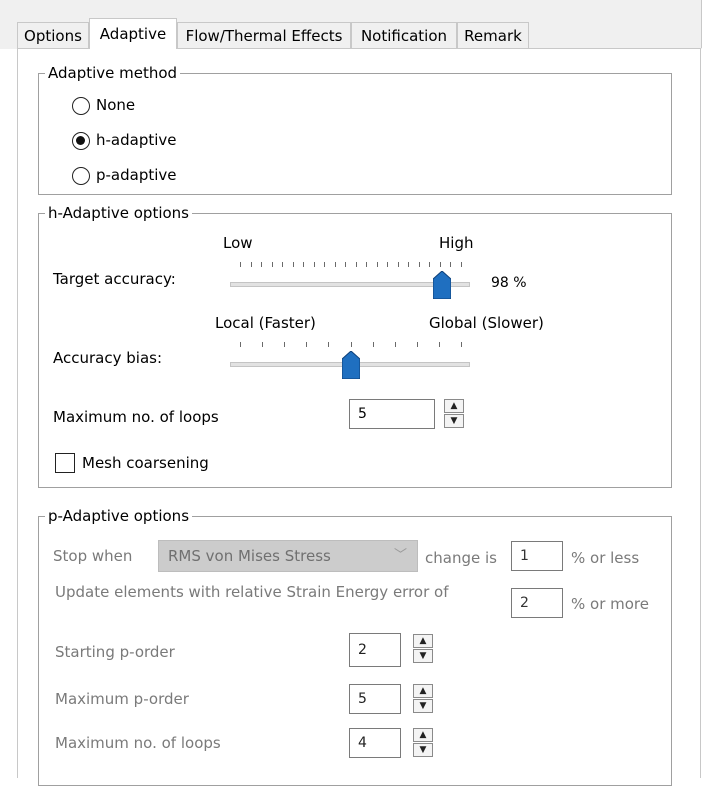 This screenshot has height=786, width=702. What do you see at coordinates (265, 323) in the screenshot?
I see `accuracy-bias-min-label: Local (Faster)` at bounding box center [265, 323].